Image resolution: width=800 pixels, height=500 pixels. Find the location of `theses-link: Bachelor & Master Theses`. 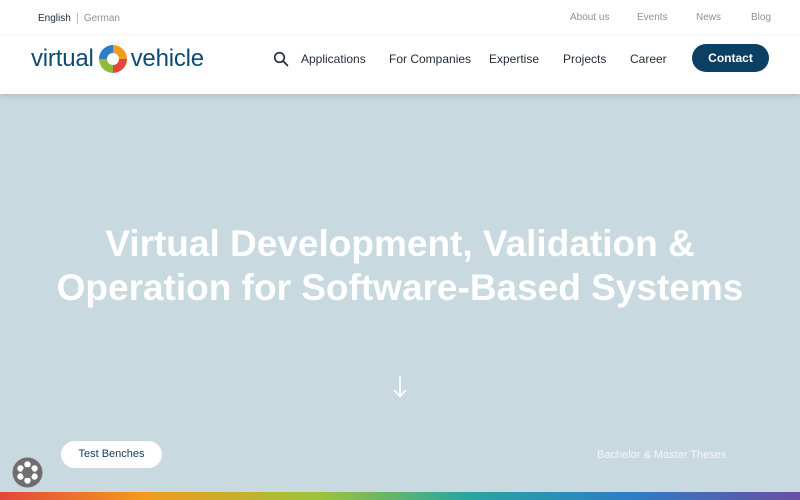

theses-link: Bachelor & Master Theses is located at coordinates (661, 455).